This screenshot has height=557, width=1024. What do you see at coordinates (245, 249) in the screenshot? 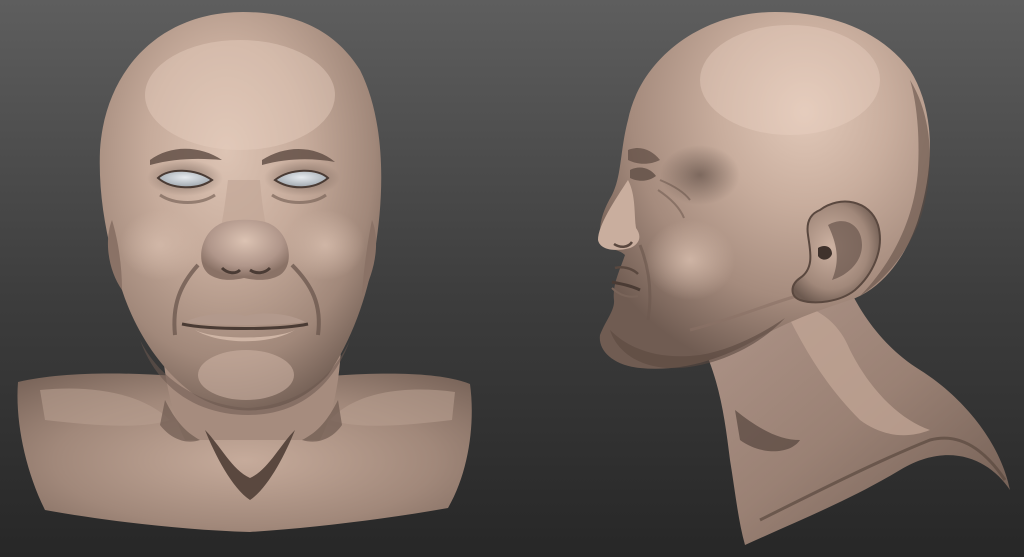
I see `front-nose` at bounding box center [245, 249].